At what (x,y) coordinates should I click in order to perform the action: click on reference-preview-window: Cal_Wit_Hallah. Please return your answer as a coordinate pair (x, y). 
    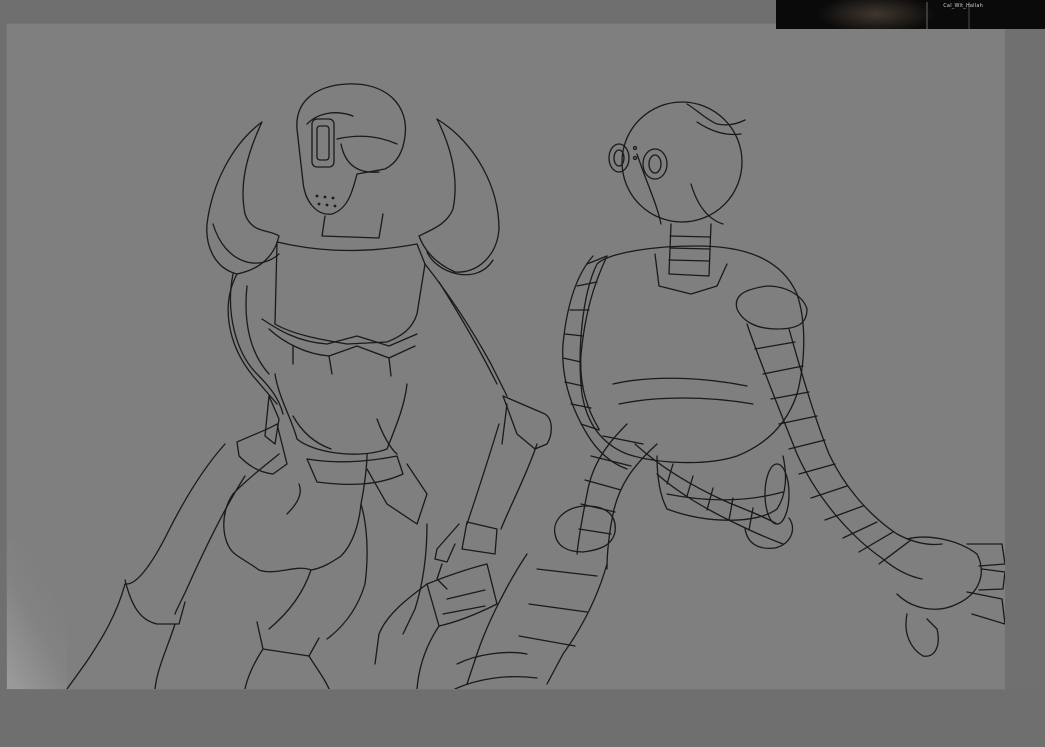
    Looking at the image, I should click on (910, 14).